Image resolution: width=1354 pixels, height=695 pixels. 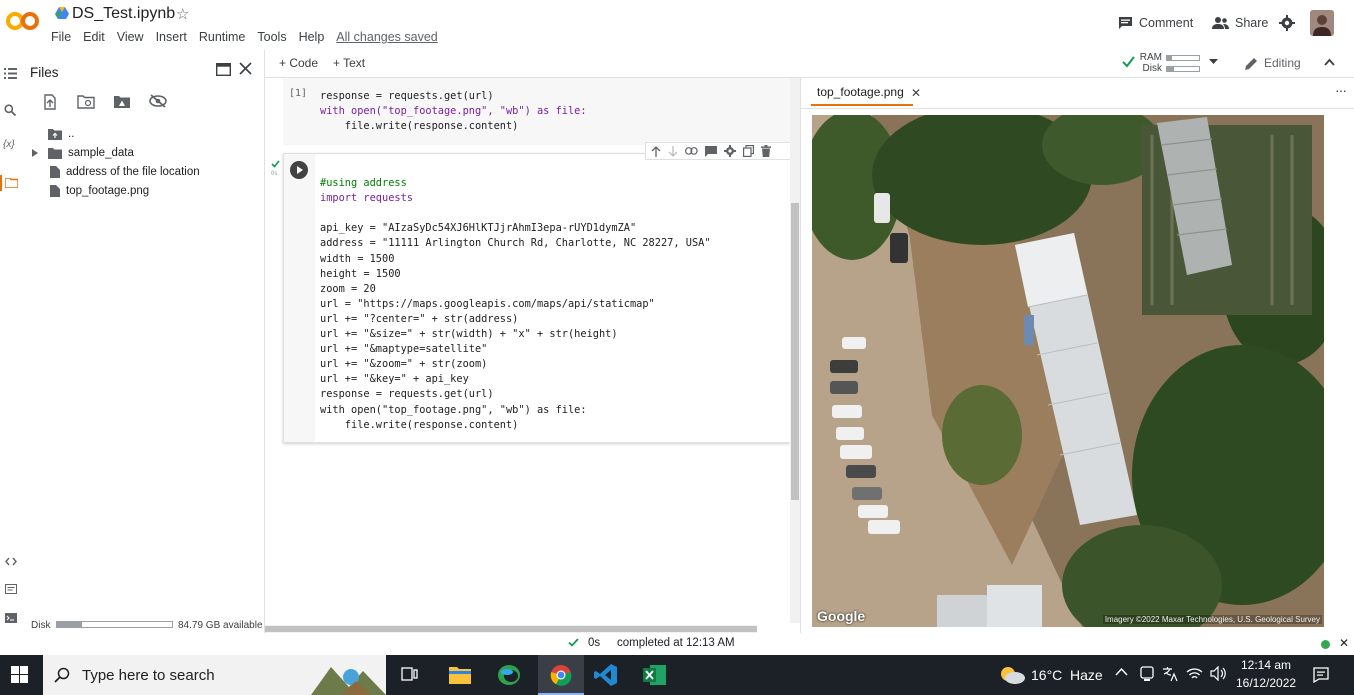 What do you see at coordinates (11, 618) in the screenshot?
I see `terminal-icon` at bounding box center [11, 618].